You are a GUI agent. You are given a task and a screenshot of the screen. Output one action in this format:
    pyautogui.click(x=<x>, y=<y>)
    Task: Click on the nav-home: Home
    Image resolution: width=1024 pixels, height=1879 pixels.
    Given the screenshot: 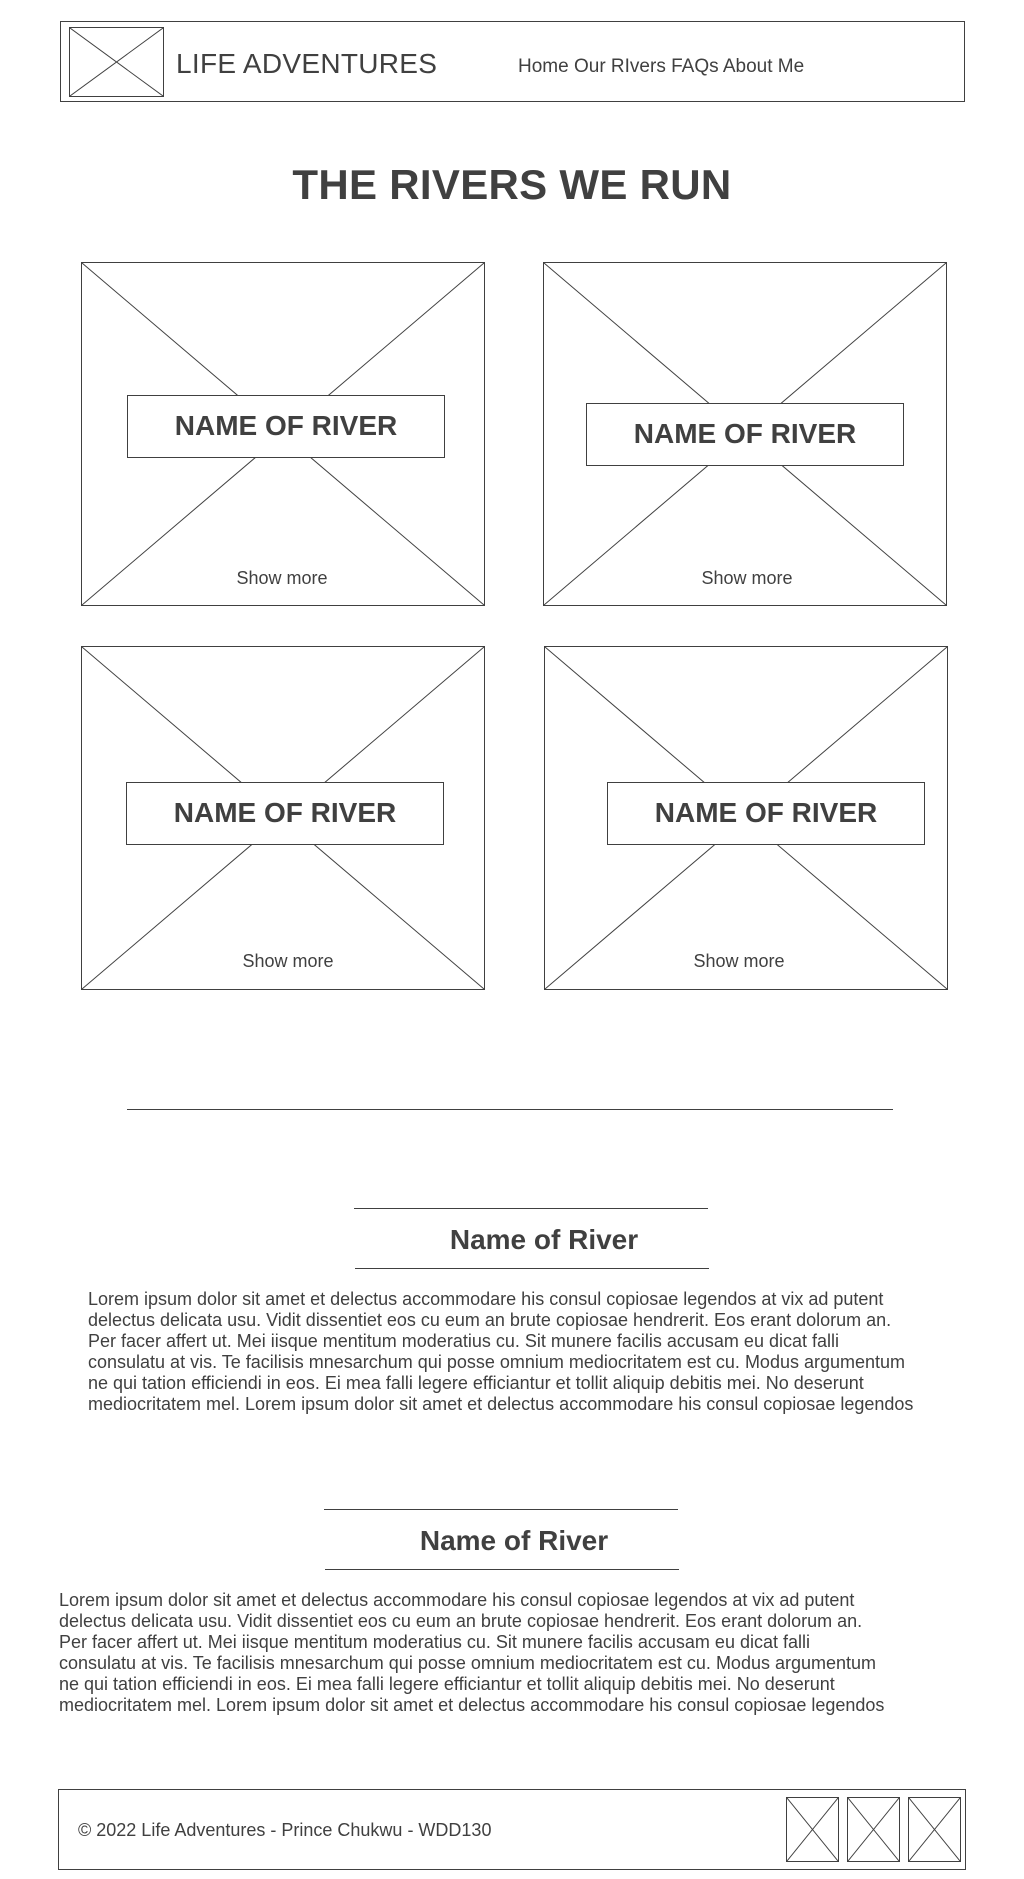 What is the action you would take?
    pyautogui.click(x=543, y=66)
    